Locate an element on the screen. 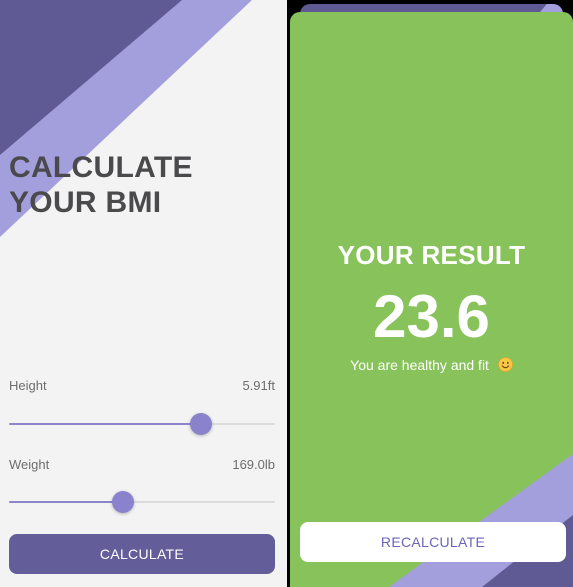  height-label-row: Height 5.91ft is located at coordinates (142, 387).